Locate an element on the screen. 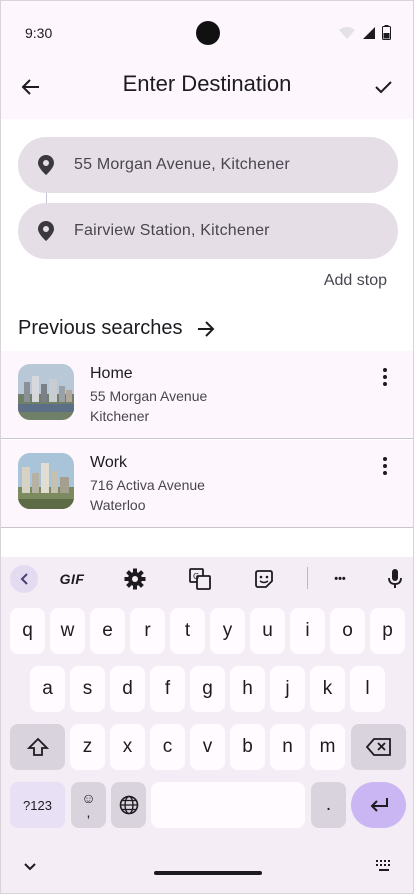 This screenshot has width=414, height=894. key-l: l is located at coordinates (367, 689).